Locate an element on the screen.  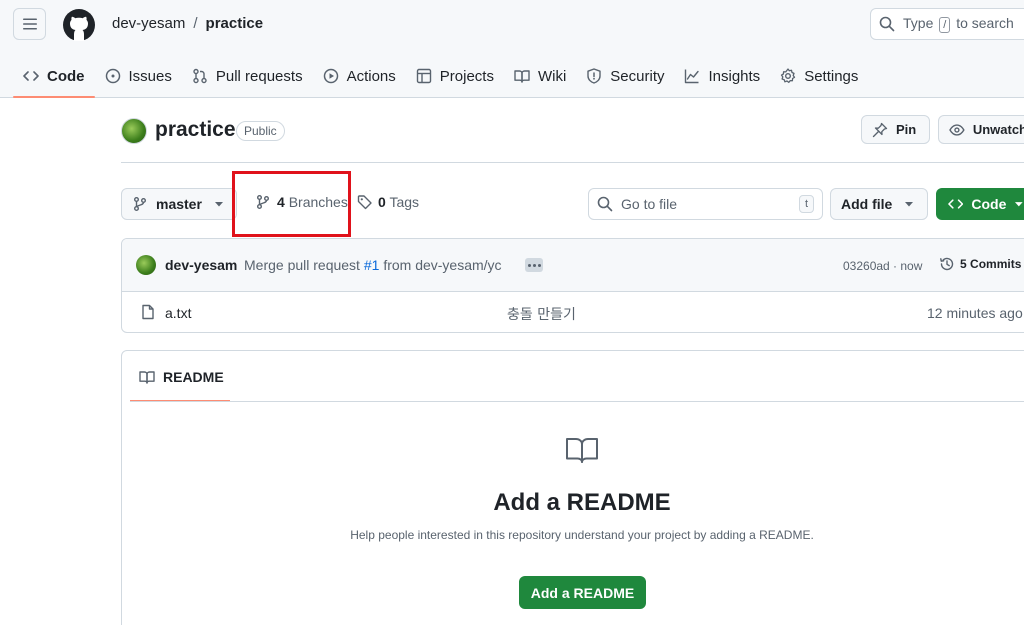
tags-text: 0 Tags is located at coordinates (398, 202).